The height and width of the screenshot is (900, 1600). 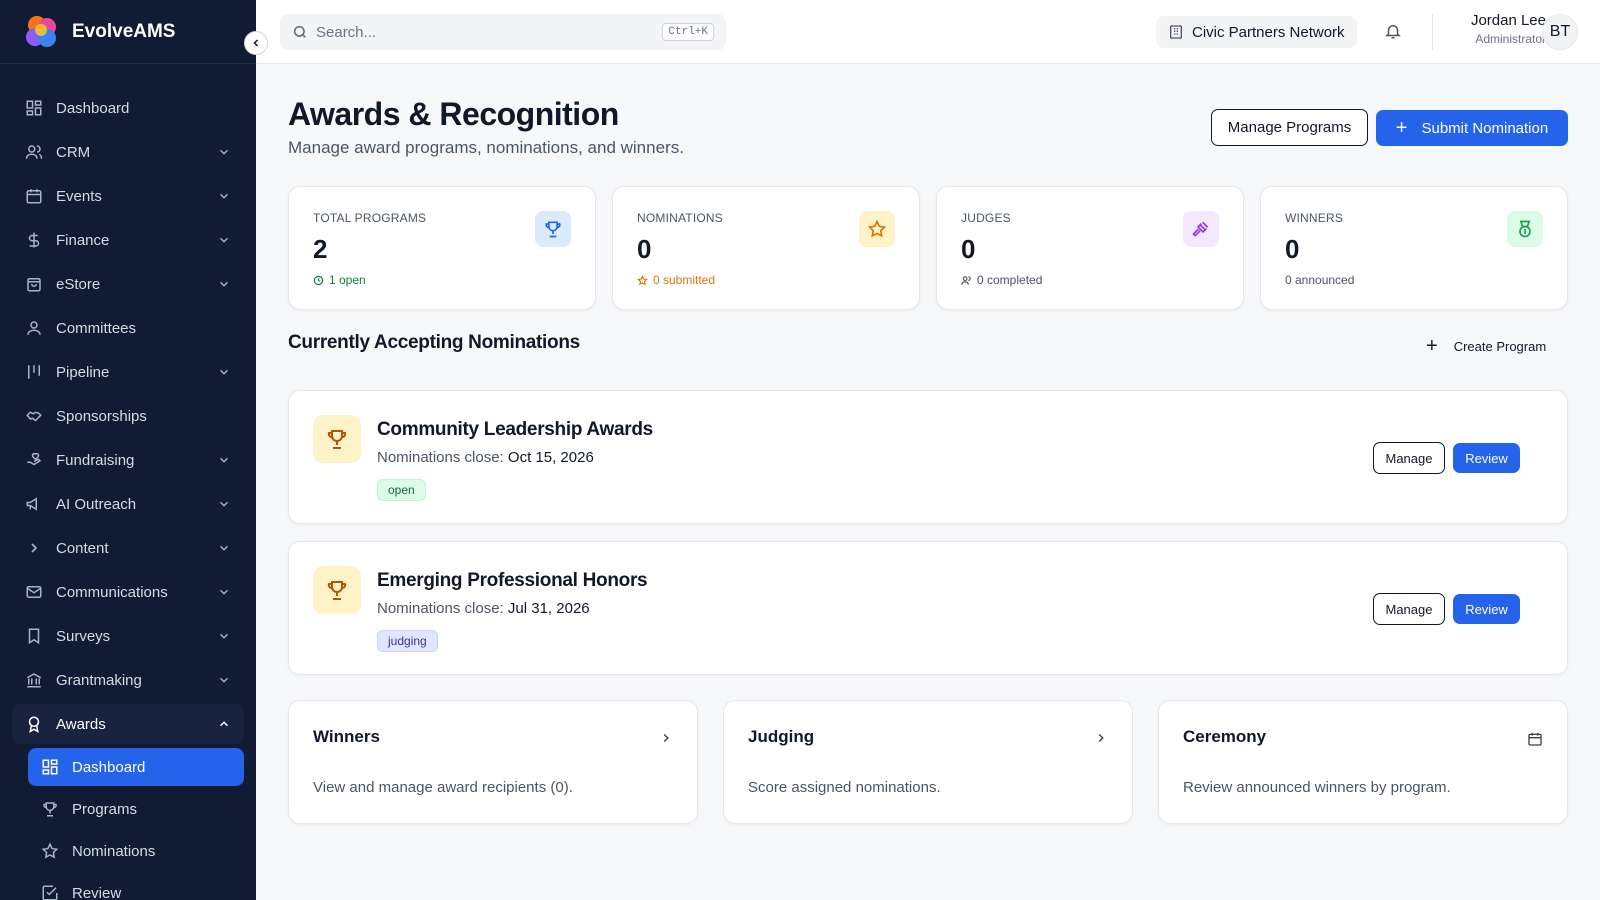 I want to click on section-title: Currently Accepting Nominations, so click(x=434, y=342).